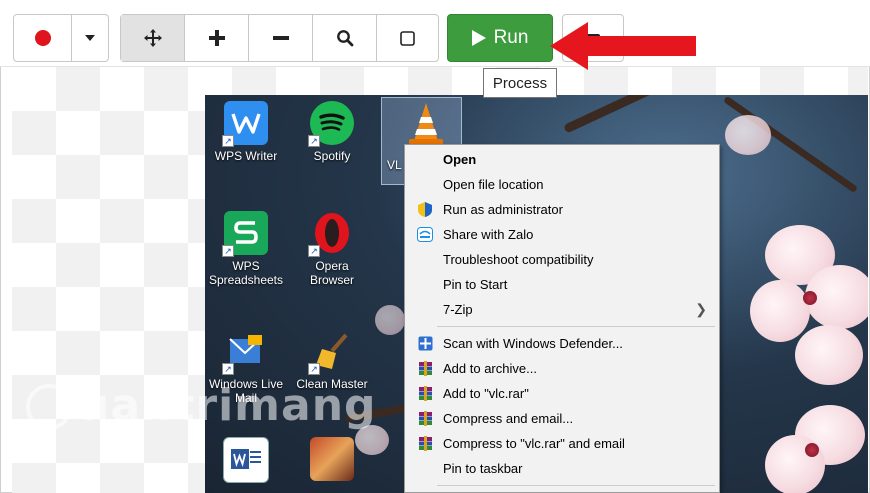 Image resolution: width=870 pixels, height=493 pixels. I want to click on tool-group, so click(279, 38).